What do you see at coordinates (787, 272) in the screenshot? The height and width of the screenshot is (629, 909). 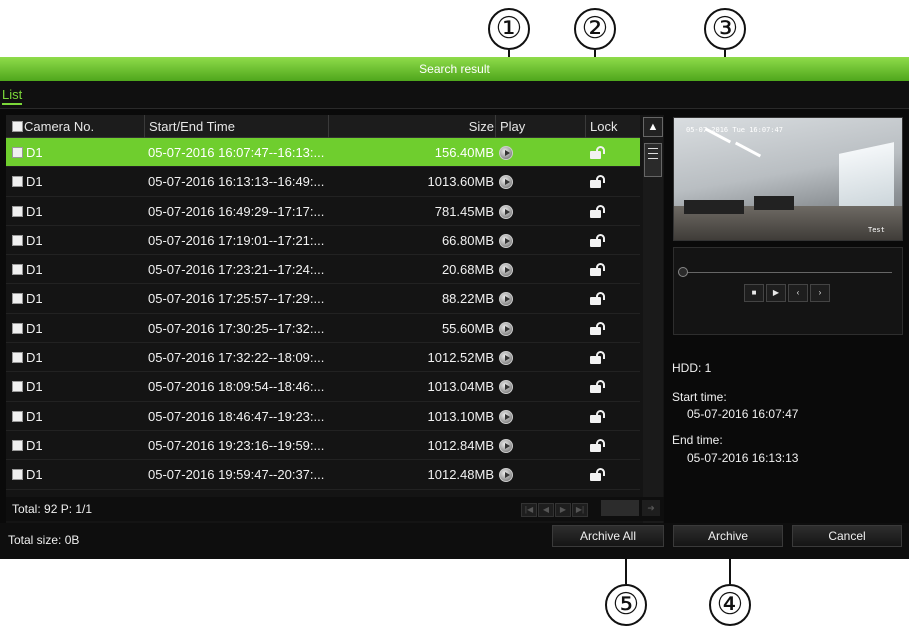 I see `playback-progress-track` at bounding box center [787, 272].